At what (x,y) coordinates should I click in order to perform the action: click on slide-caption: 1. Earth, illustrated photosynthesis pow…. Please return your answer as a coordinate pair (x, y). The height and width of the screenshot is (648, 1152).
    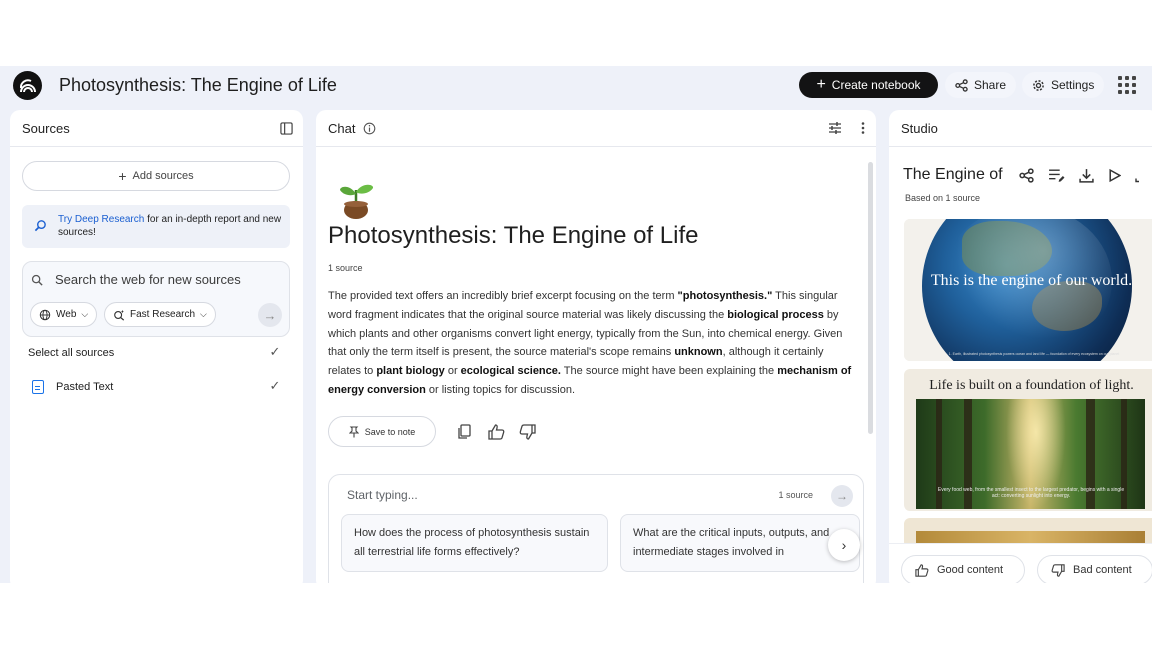
    Looking at the image, I should click on (1034, 354).